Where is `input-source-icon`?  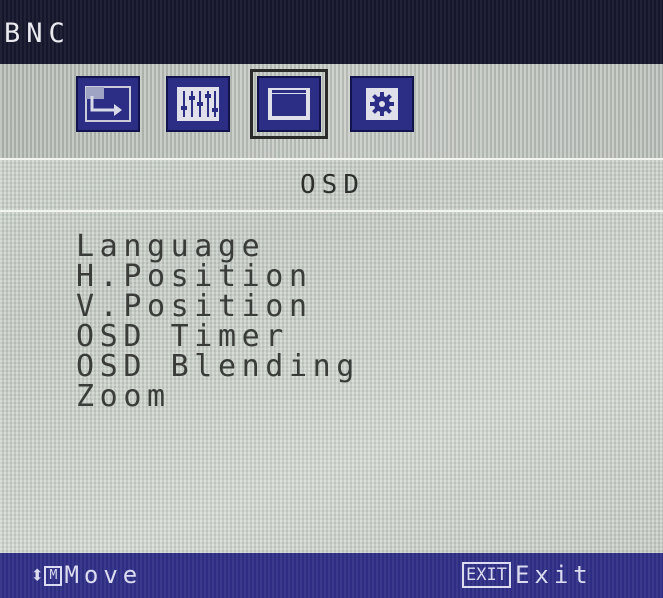
input-source-icon is located at coordinates (108, 104).